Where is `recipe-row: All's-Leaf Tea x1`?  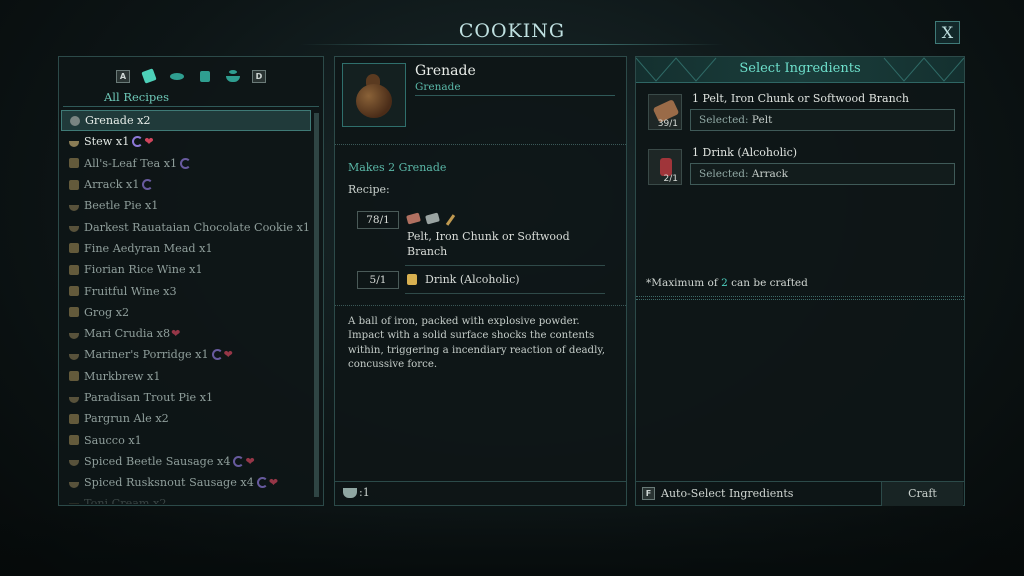
recipe-row: All's-Leaf Tea x1 is located at coordinates (186, 163).